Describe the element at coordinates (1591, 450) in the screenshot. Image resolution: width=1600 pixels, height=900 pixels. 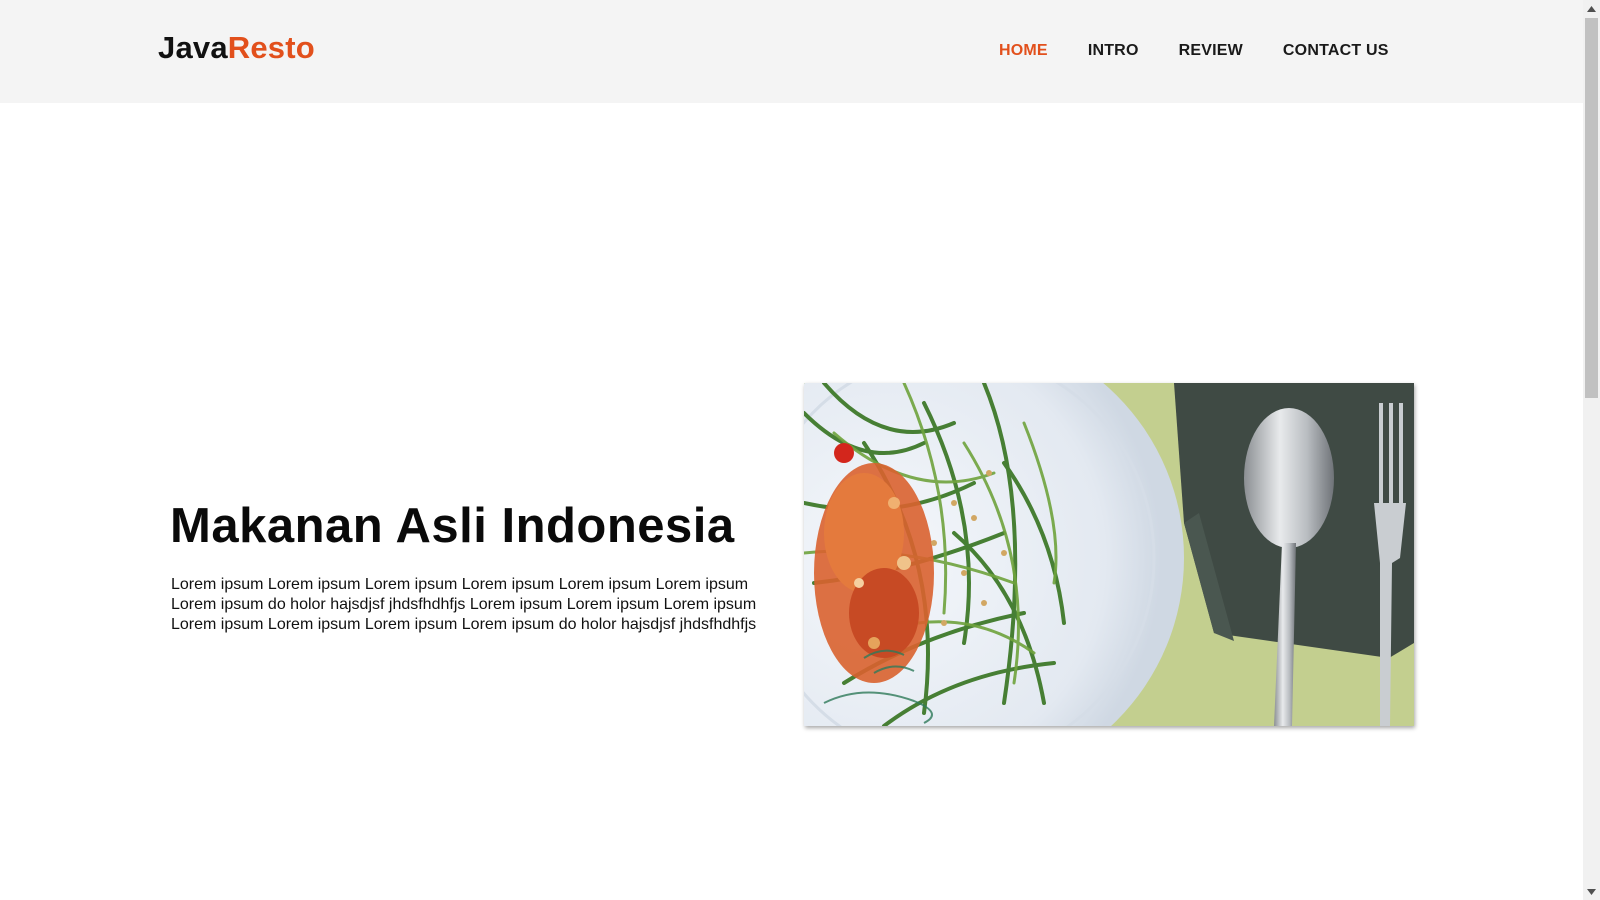
I see `vertical-scrollbar` at that location.